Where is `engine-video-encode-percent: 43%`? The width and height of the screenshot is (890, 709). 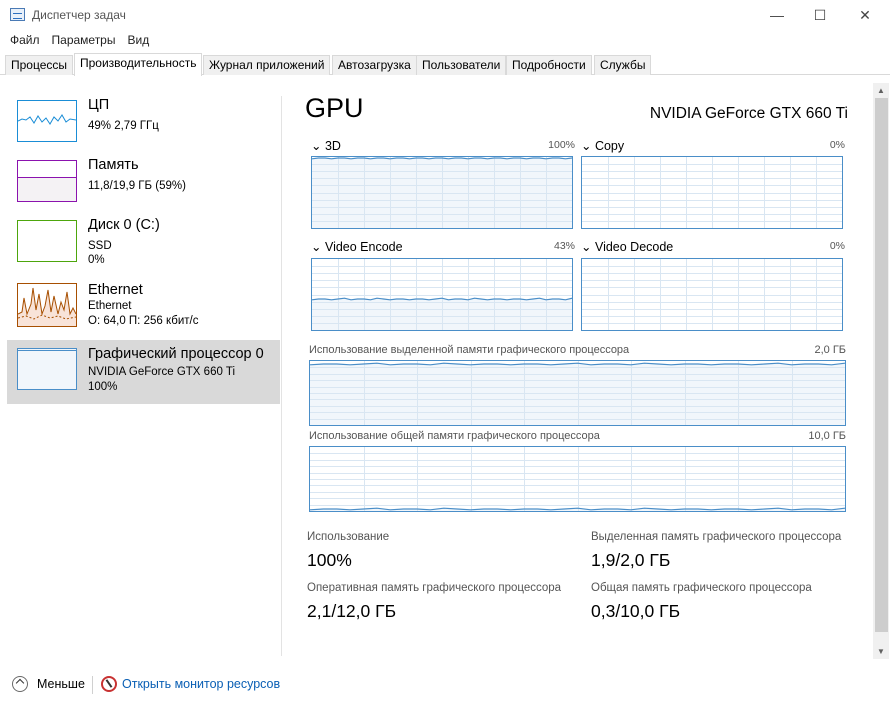
engine-video-encode-percent: 43% is located at coordinates (564, 246).